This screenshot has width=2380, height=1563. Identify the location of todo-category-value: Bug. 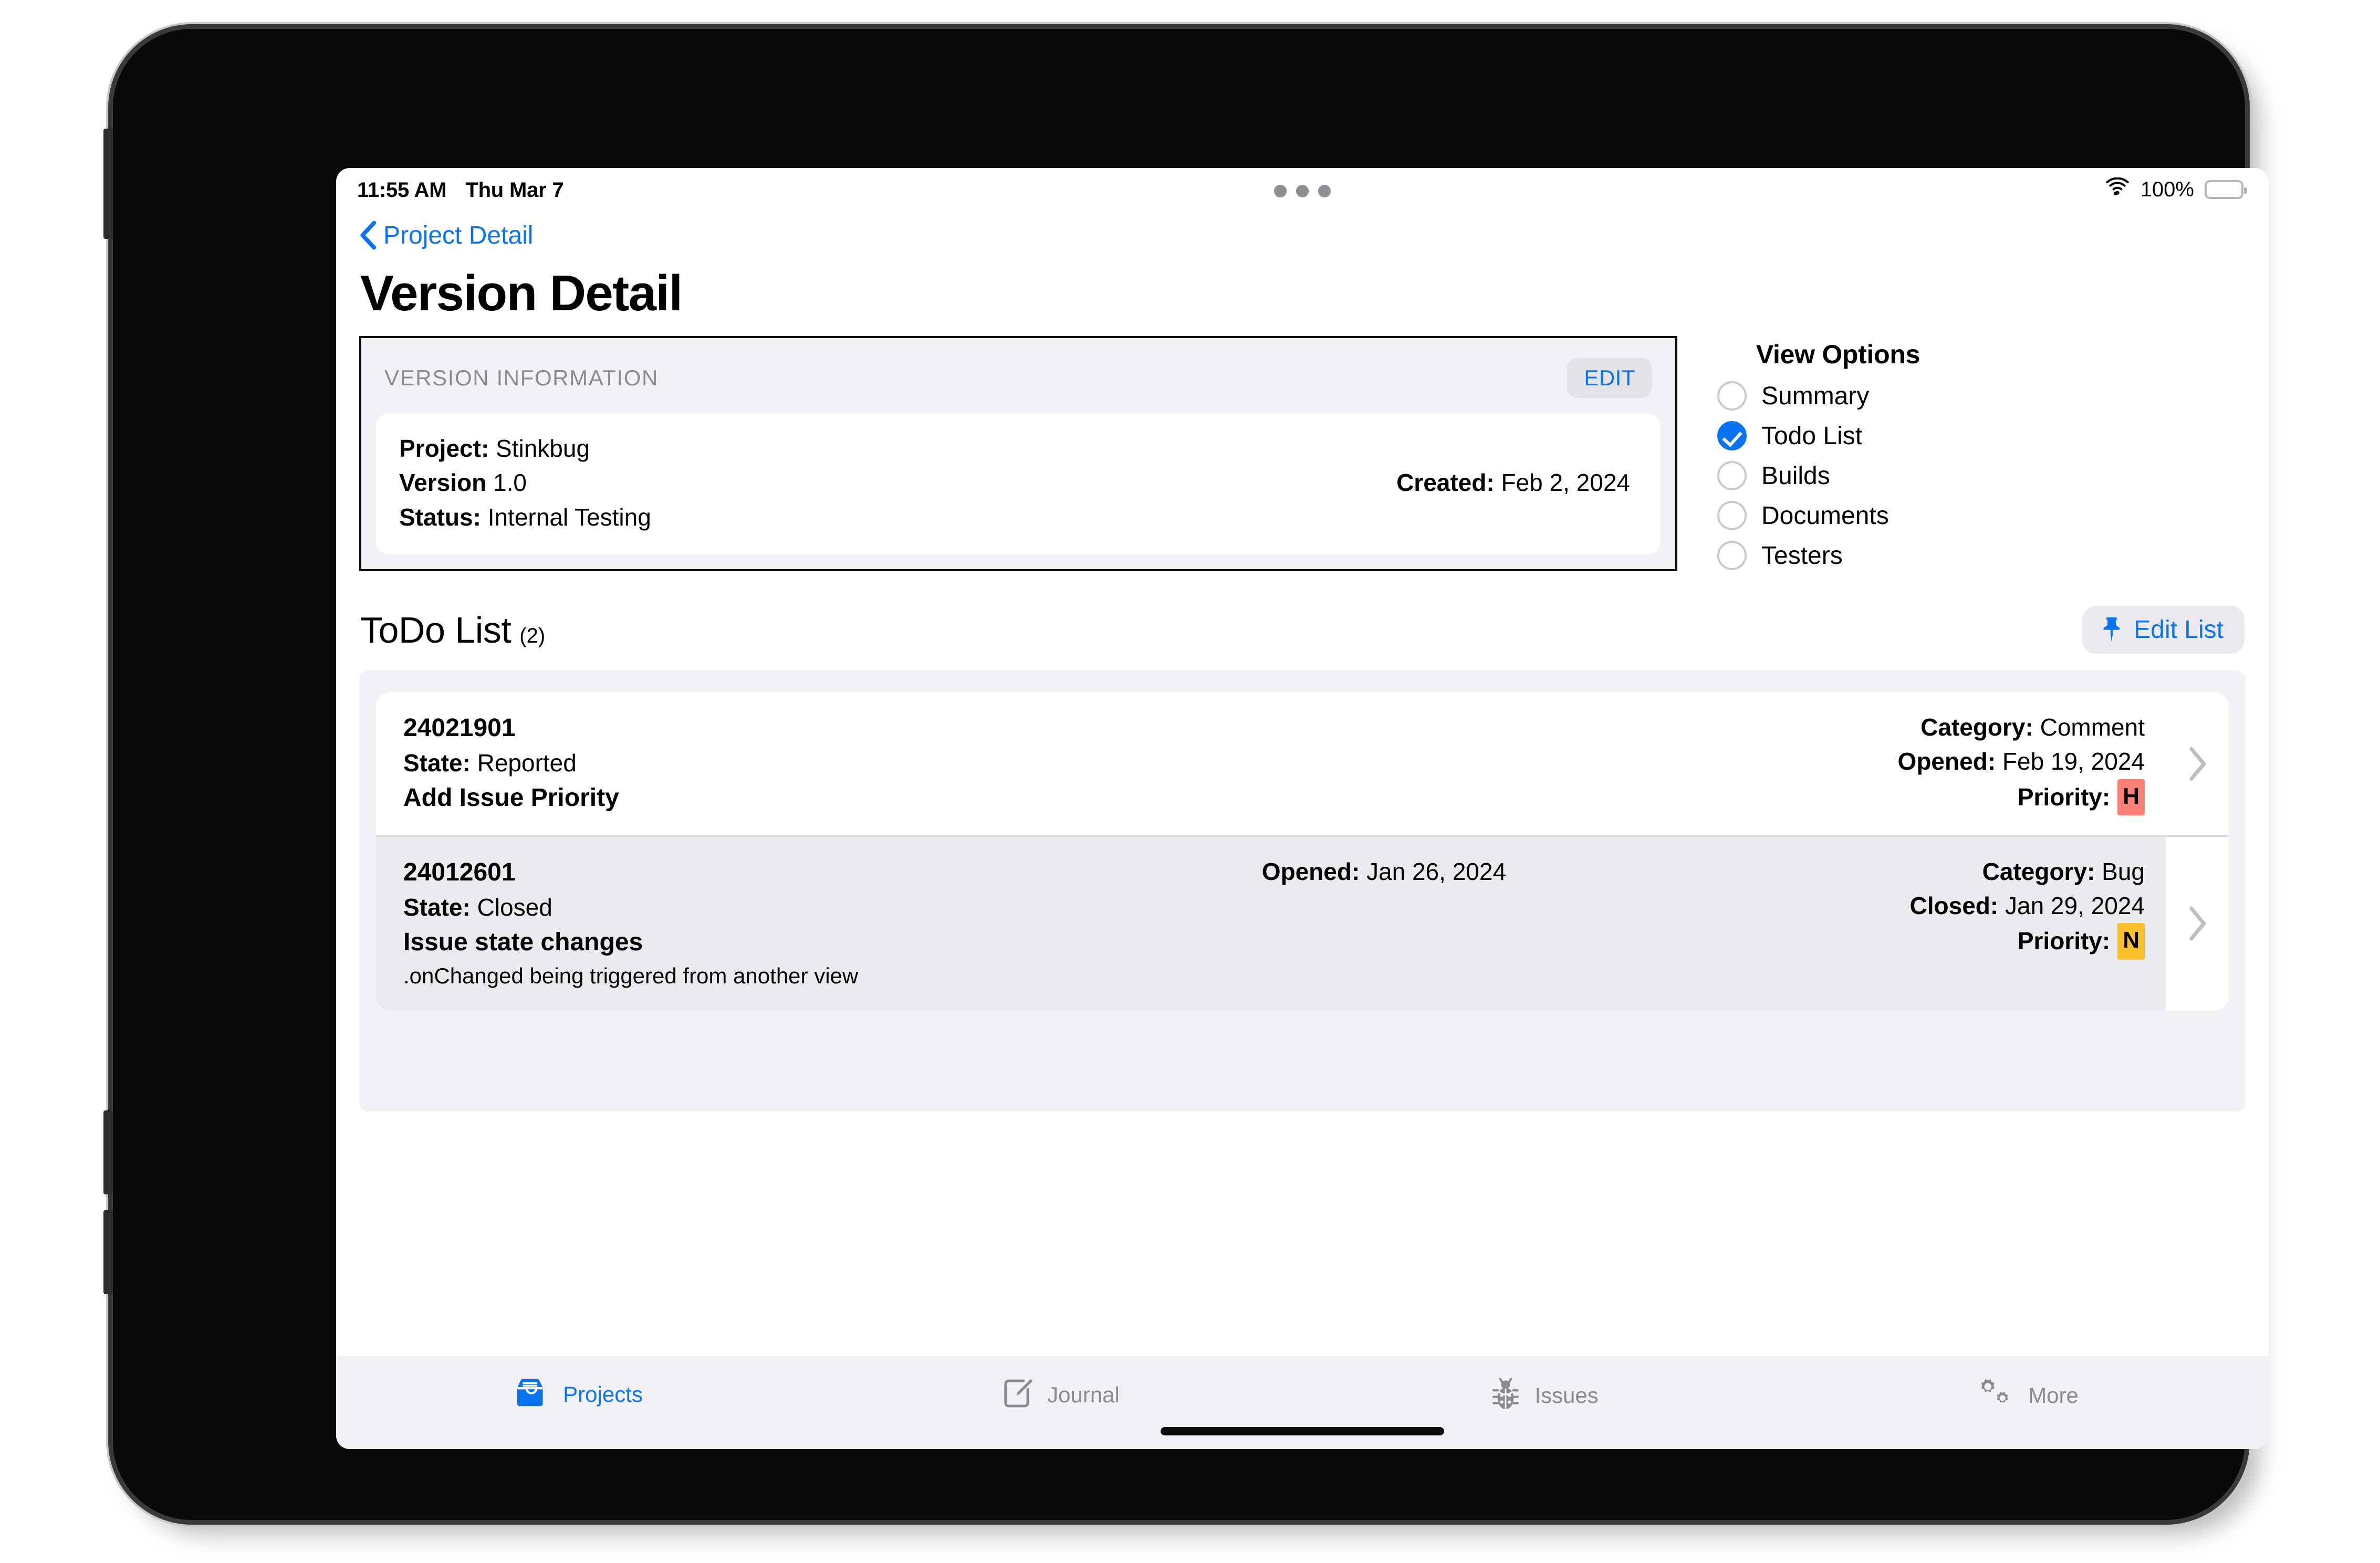
(2123, 871).